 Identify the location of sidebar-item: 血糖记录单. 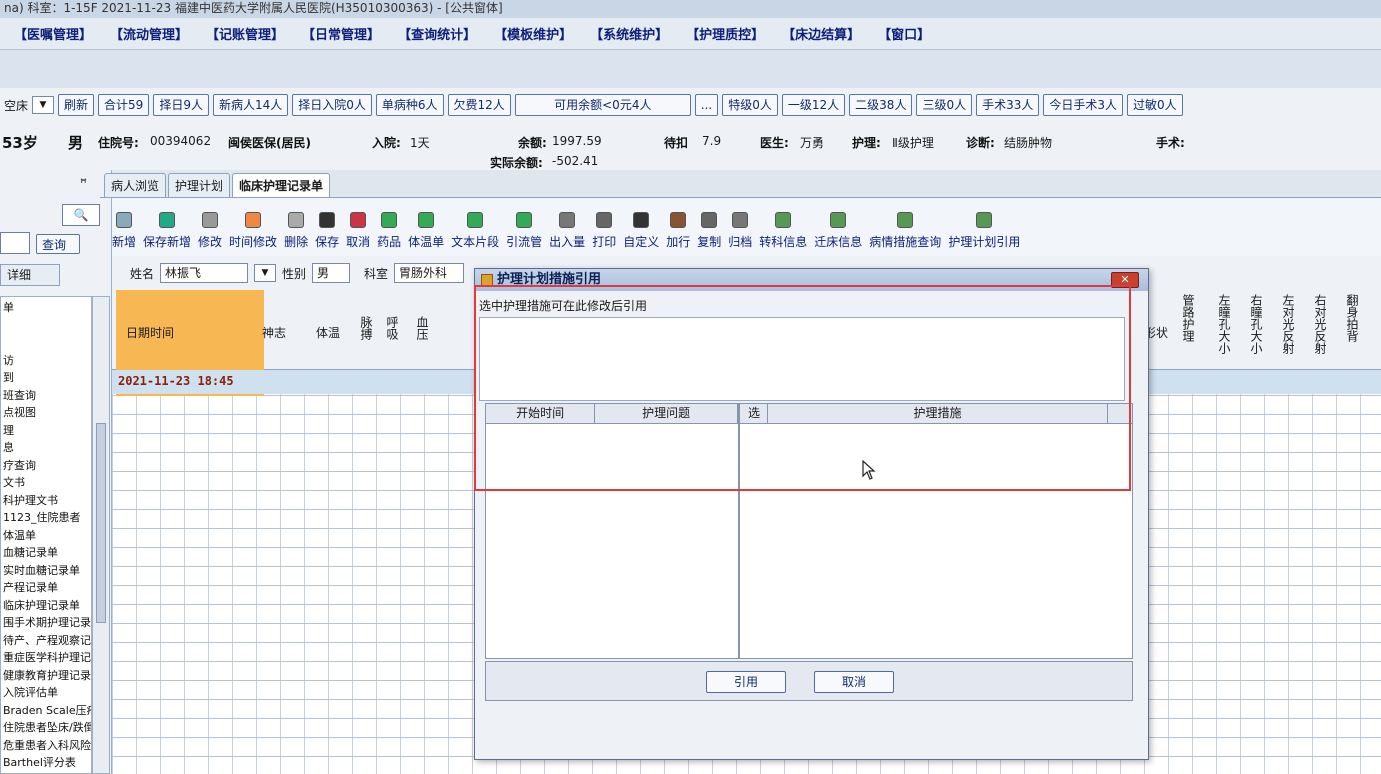
(30, 552).